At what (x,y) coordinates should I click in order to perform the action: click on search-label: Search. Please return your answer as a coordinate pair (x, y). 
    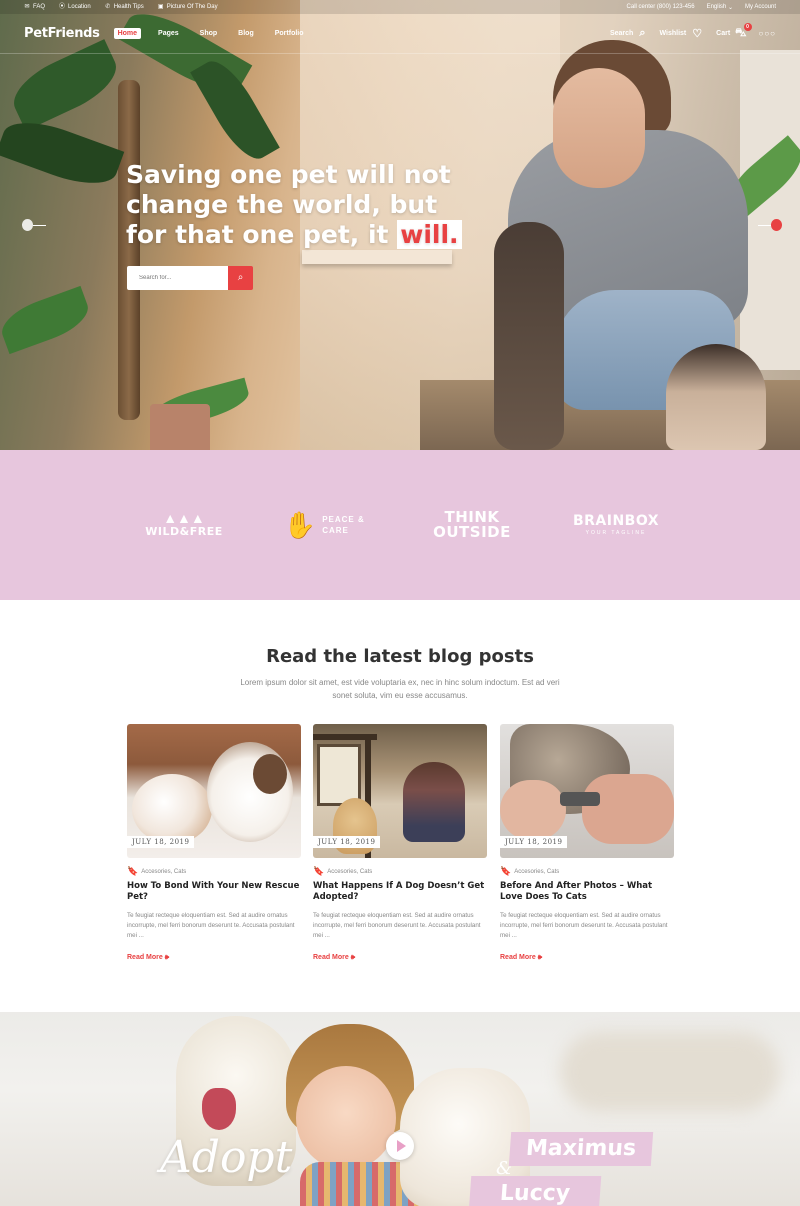
    Looking at the image, I should click on (621, 33).